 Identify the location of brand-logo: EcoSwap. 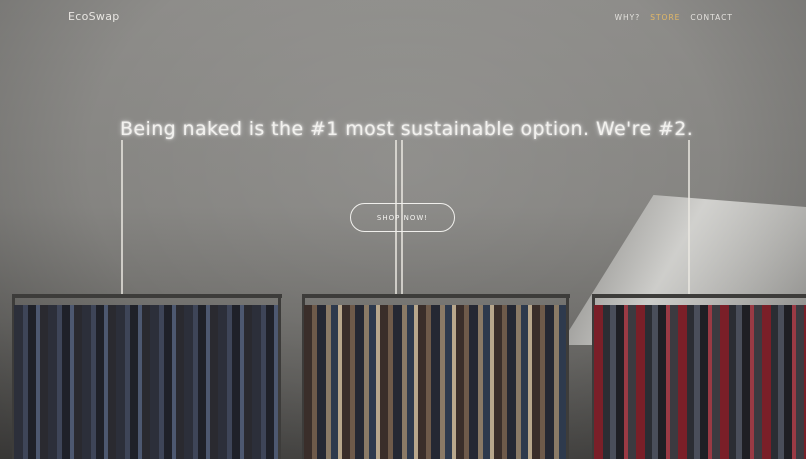
(94, 16).